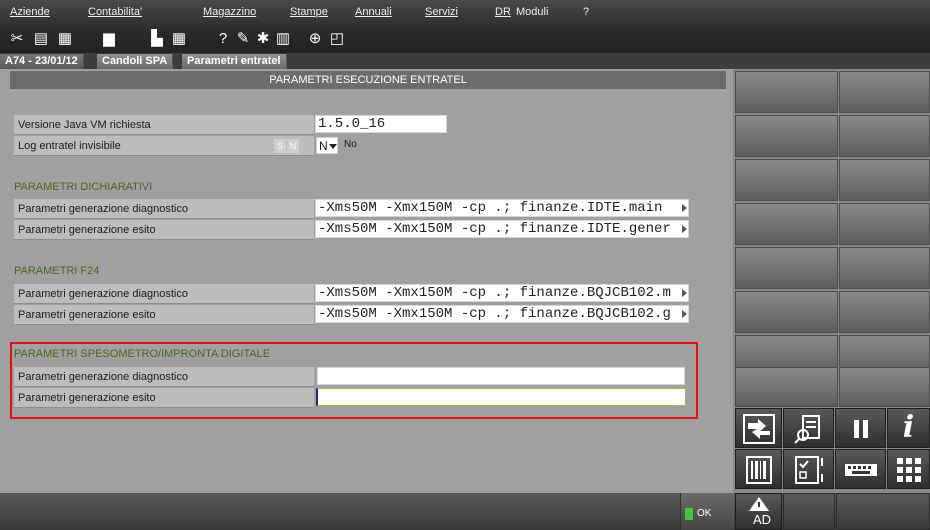 The height and width of the screenshot is (530, 930). I want to click on log-entratel-desc: No, so click(350, 144).